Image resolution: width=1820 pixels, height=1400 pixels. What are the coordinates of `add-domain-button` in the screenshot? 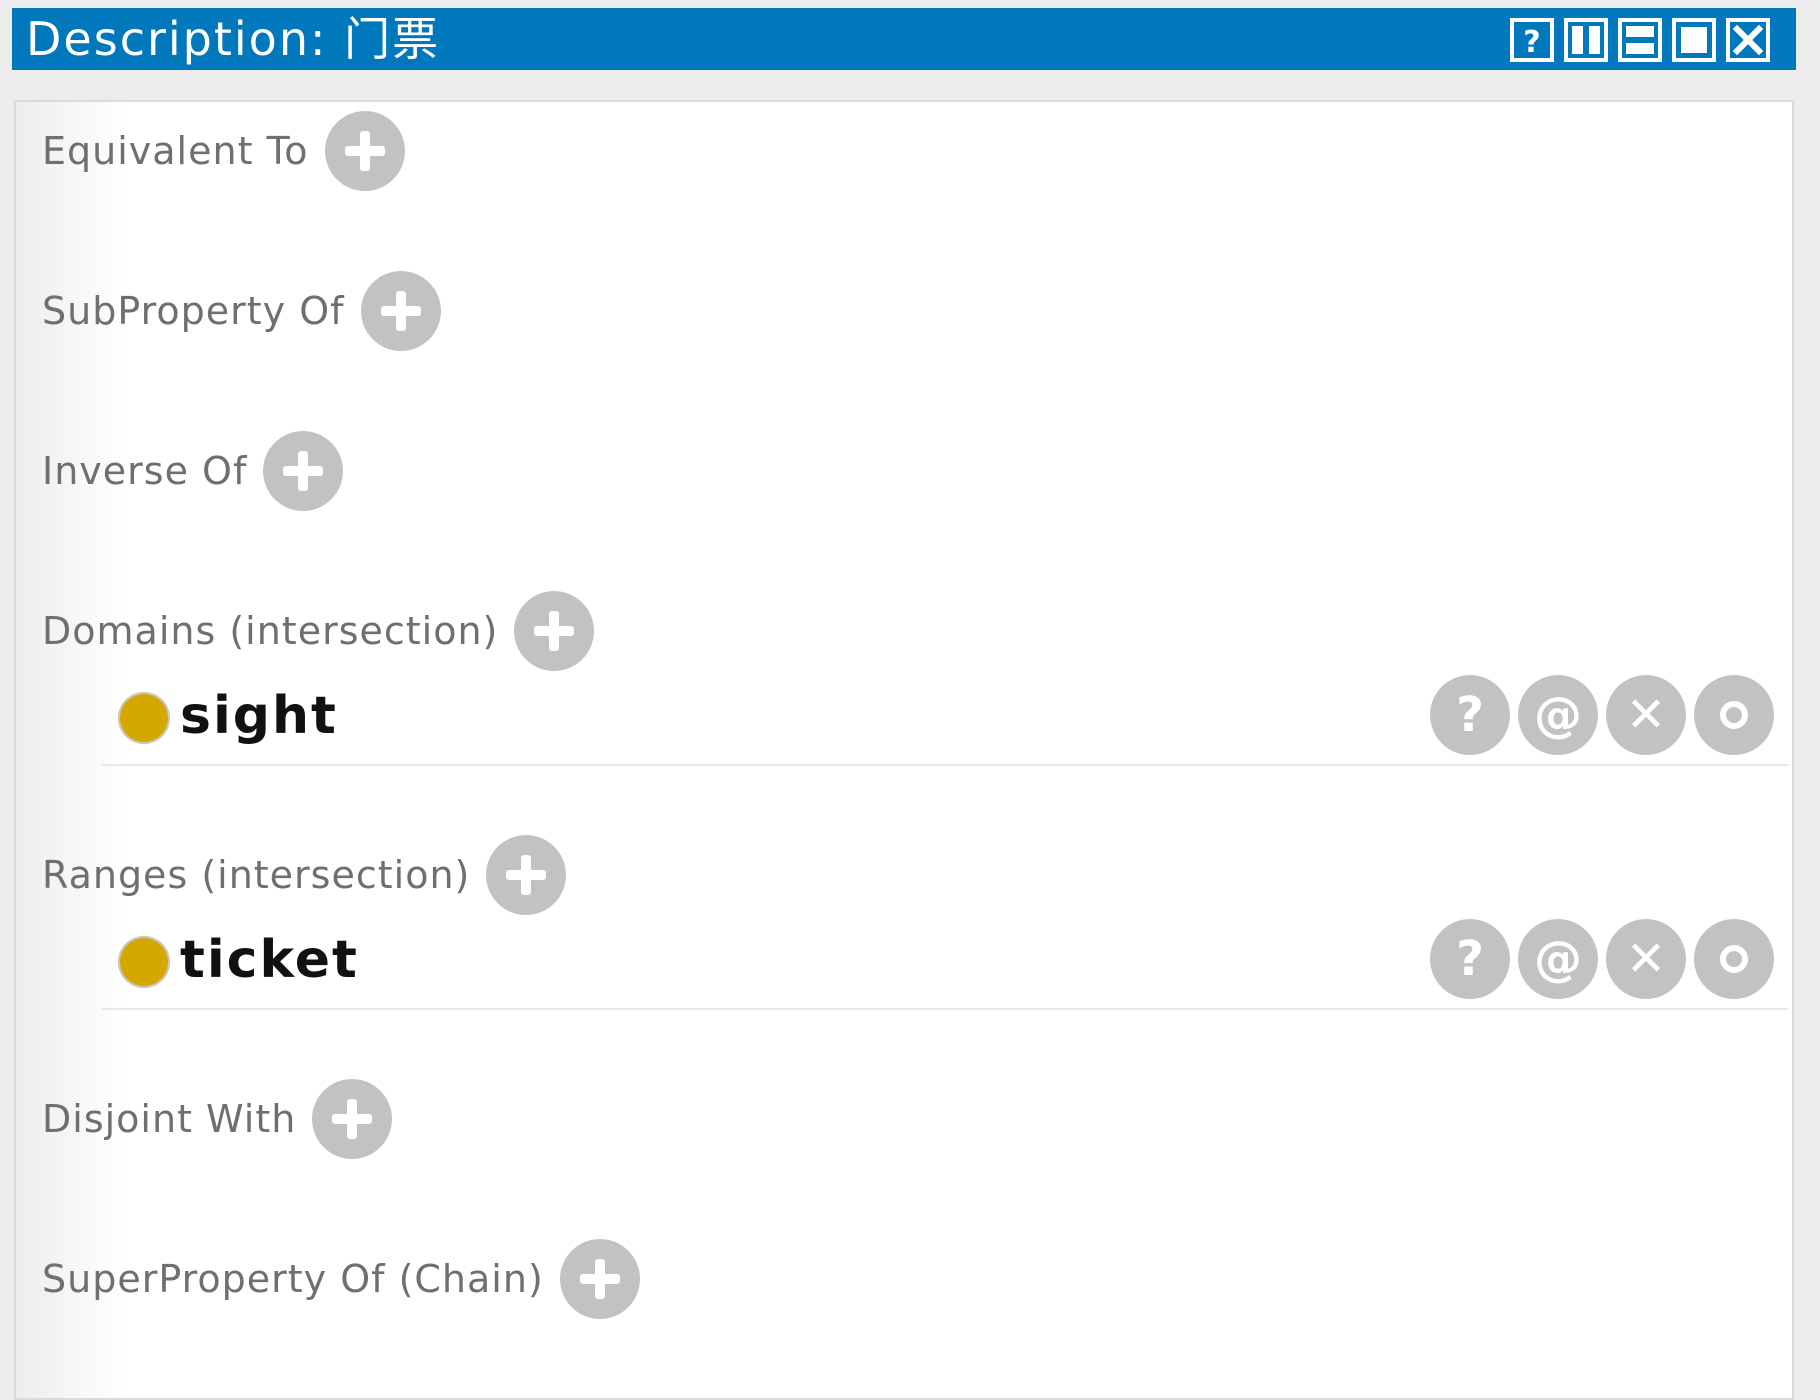 It's located at (554, 631).